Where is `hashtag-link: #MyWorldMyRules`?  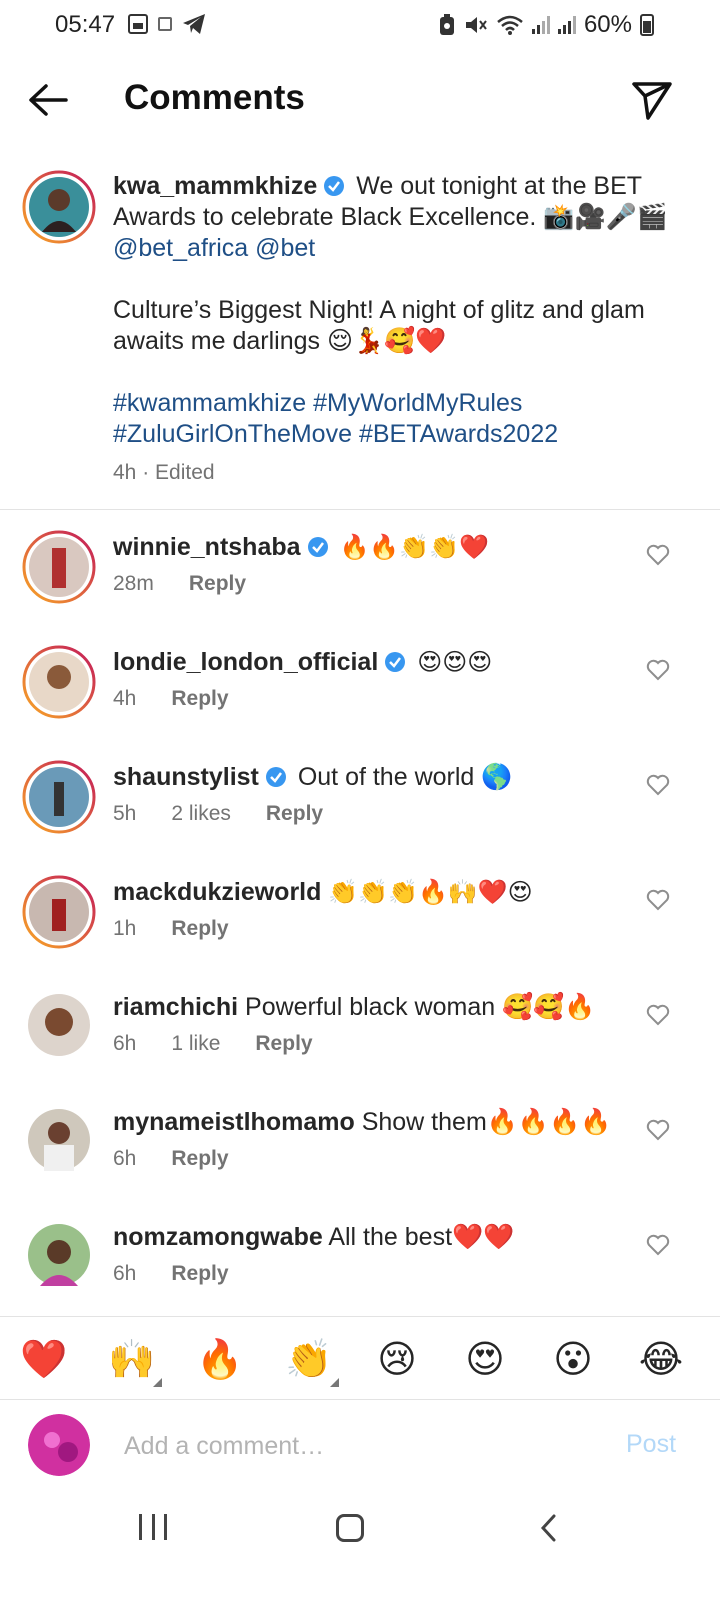
hashtag-link: #MyWorldMyRules is located at coordinates (417, 403).